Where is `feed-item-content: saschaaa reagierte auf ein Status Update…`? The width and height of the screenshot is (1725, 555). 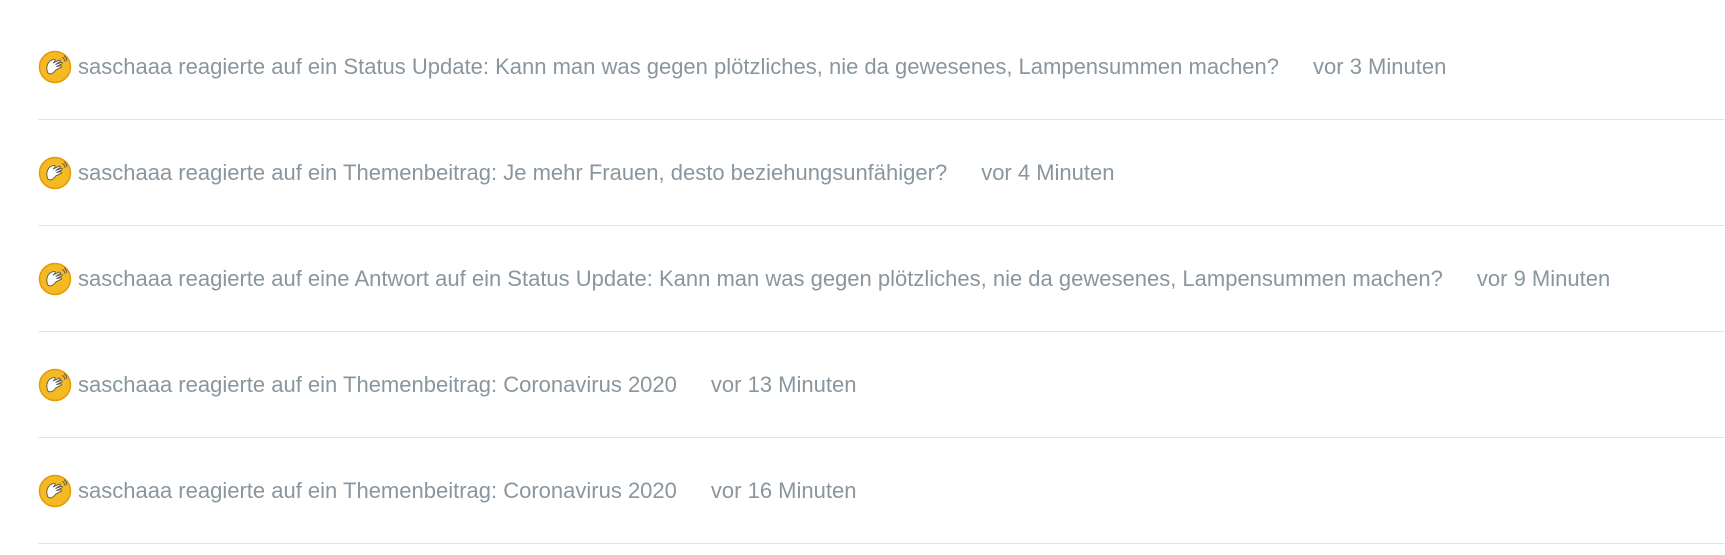
feed-item-content: saschaaa reagierte auf ein Status Update… is located at coordinates (742, 67).